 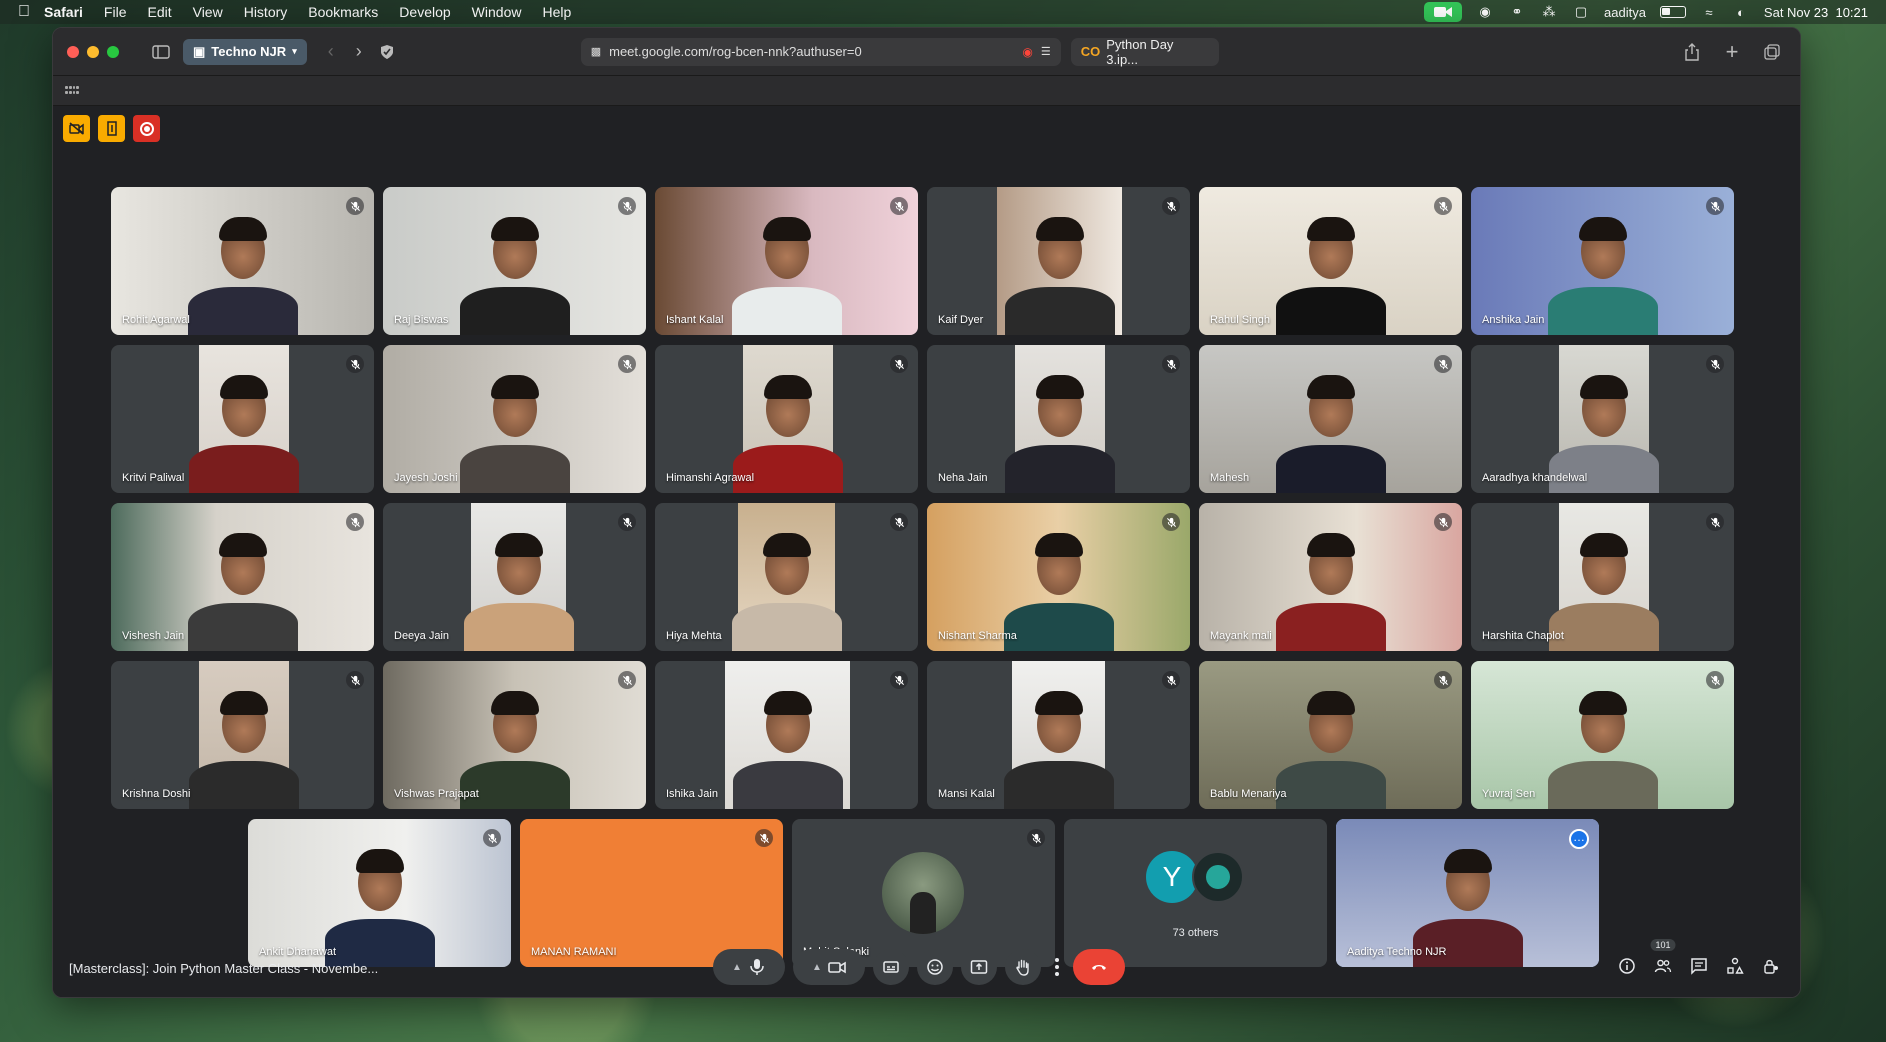 I want to click on menu-history: History, so click(x=266, y=12).